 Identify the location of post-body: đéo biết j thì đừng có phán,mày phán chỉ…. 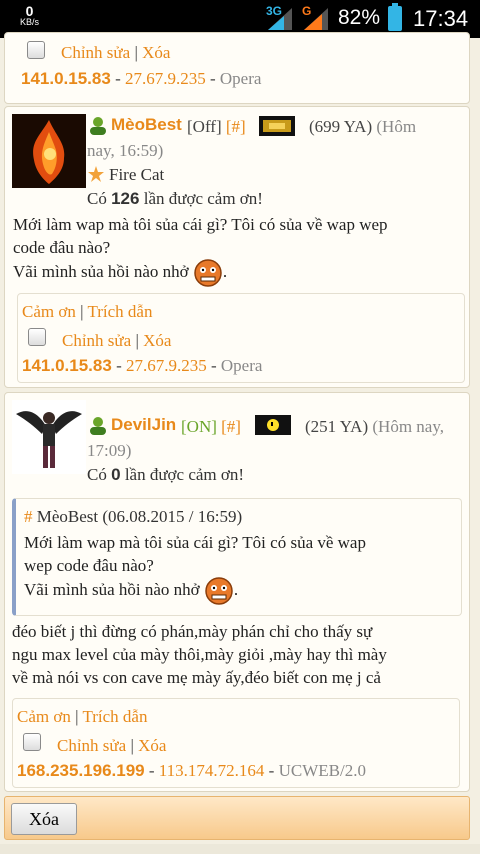
(199, 654).